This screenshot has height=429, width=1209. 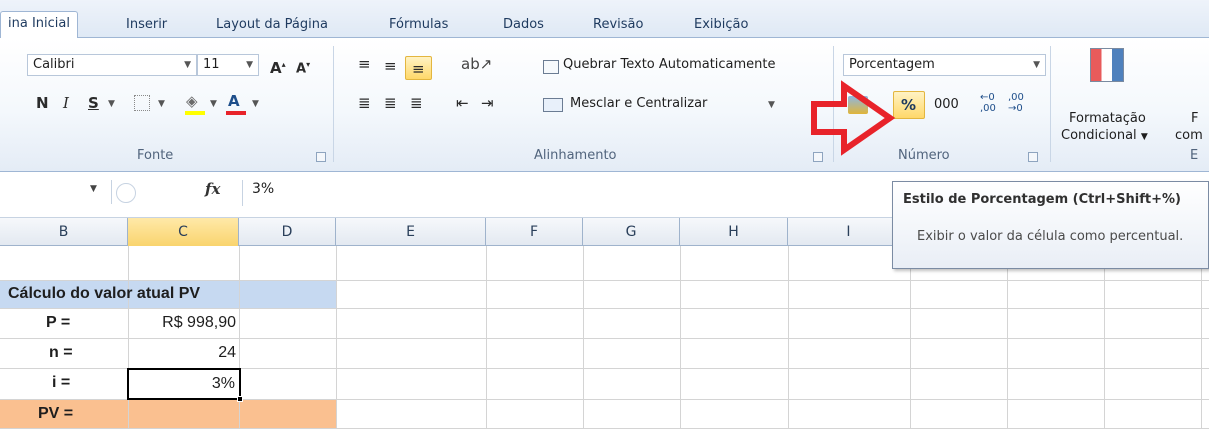 I want to click on number-group-label: Número, so click(x=924, y=155).